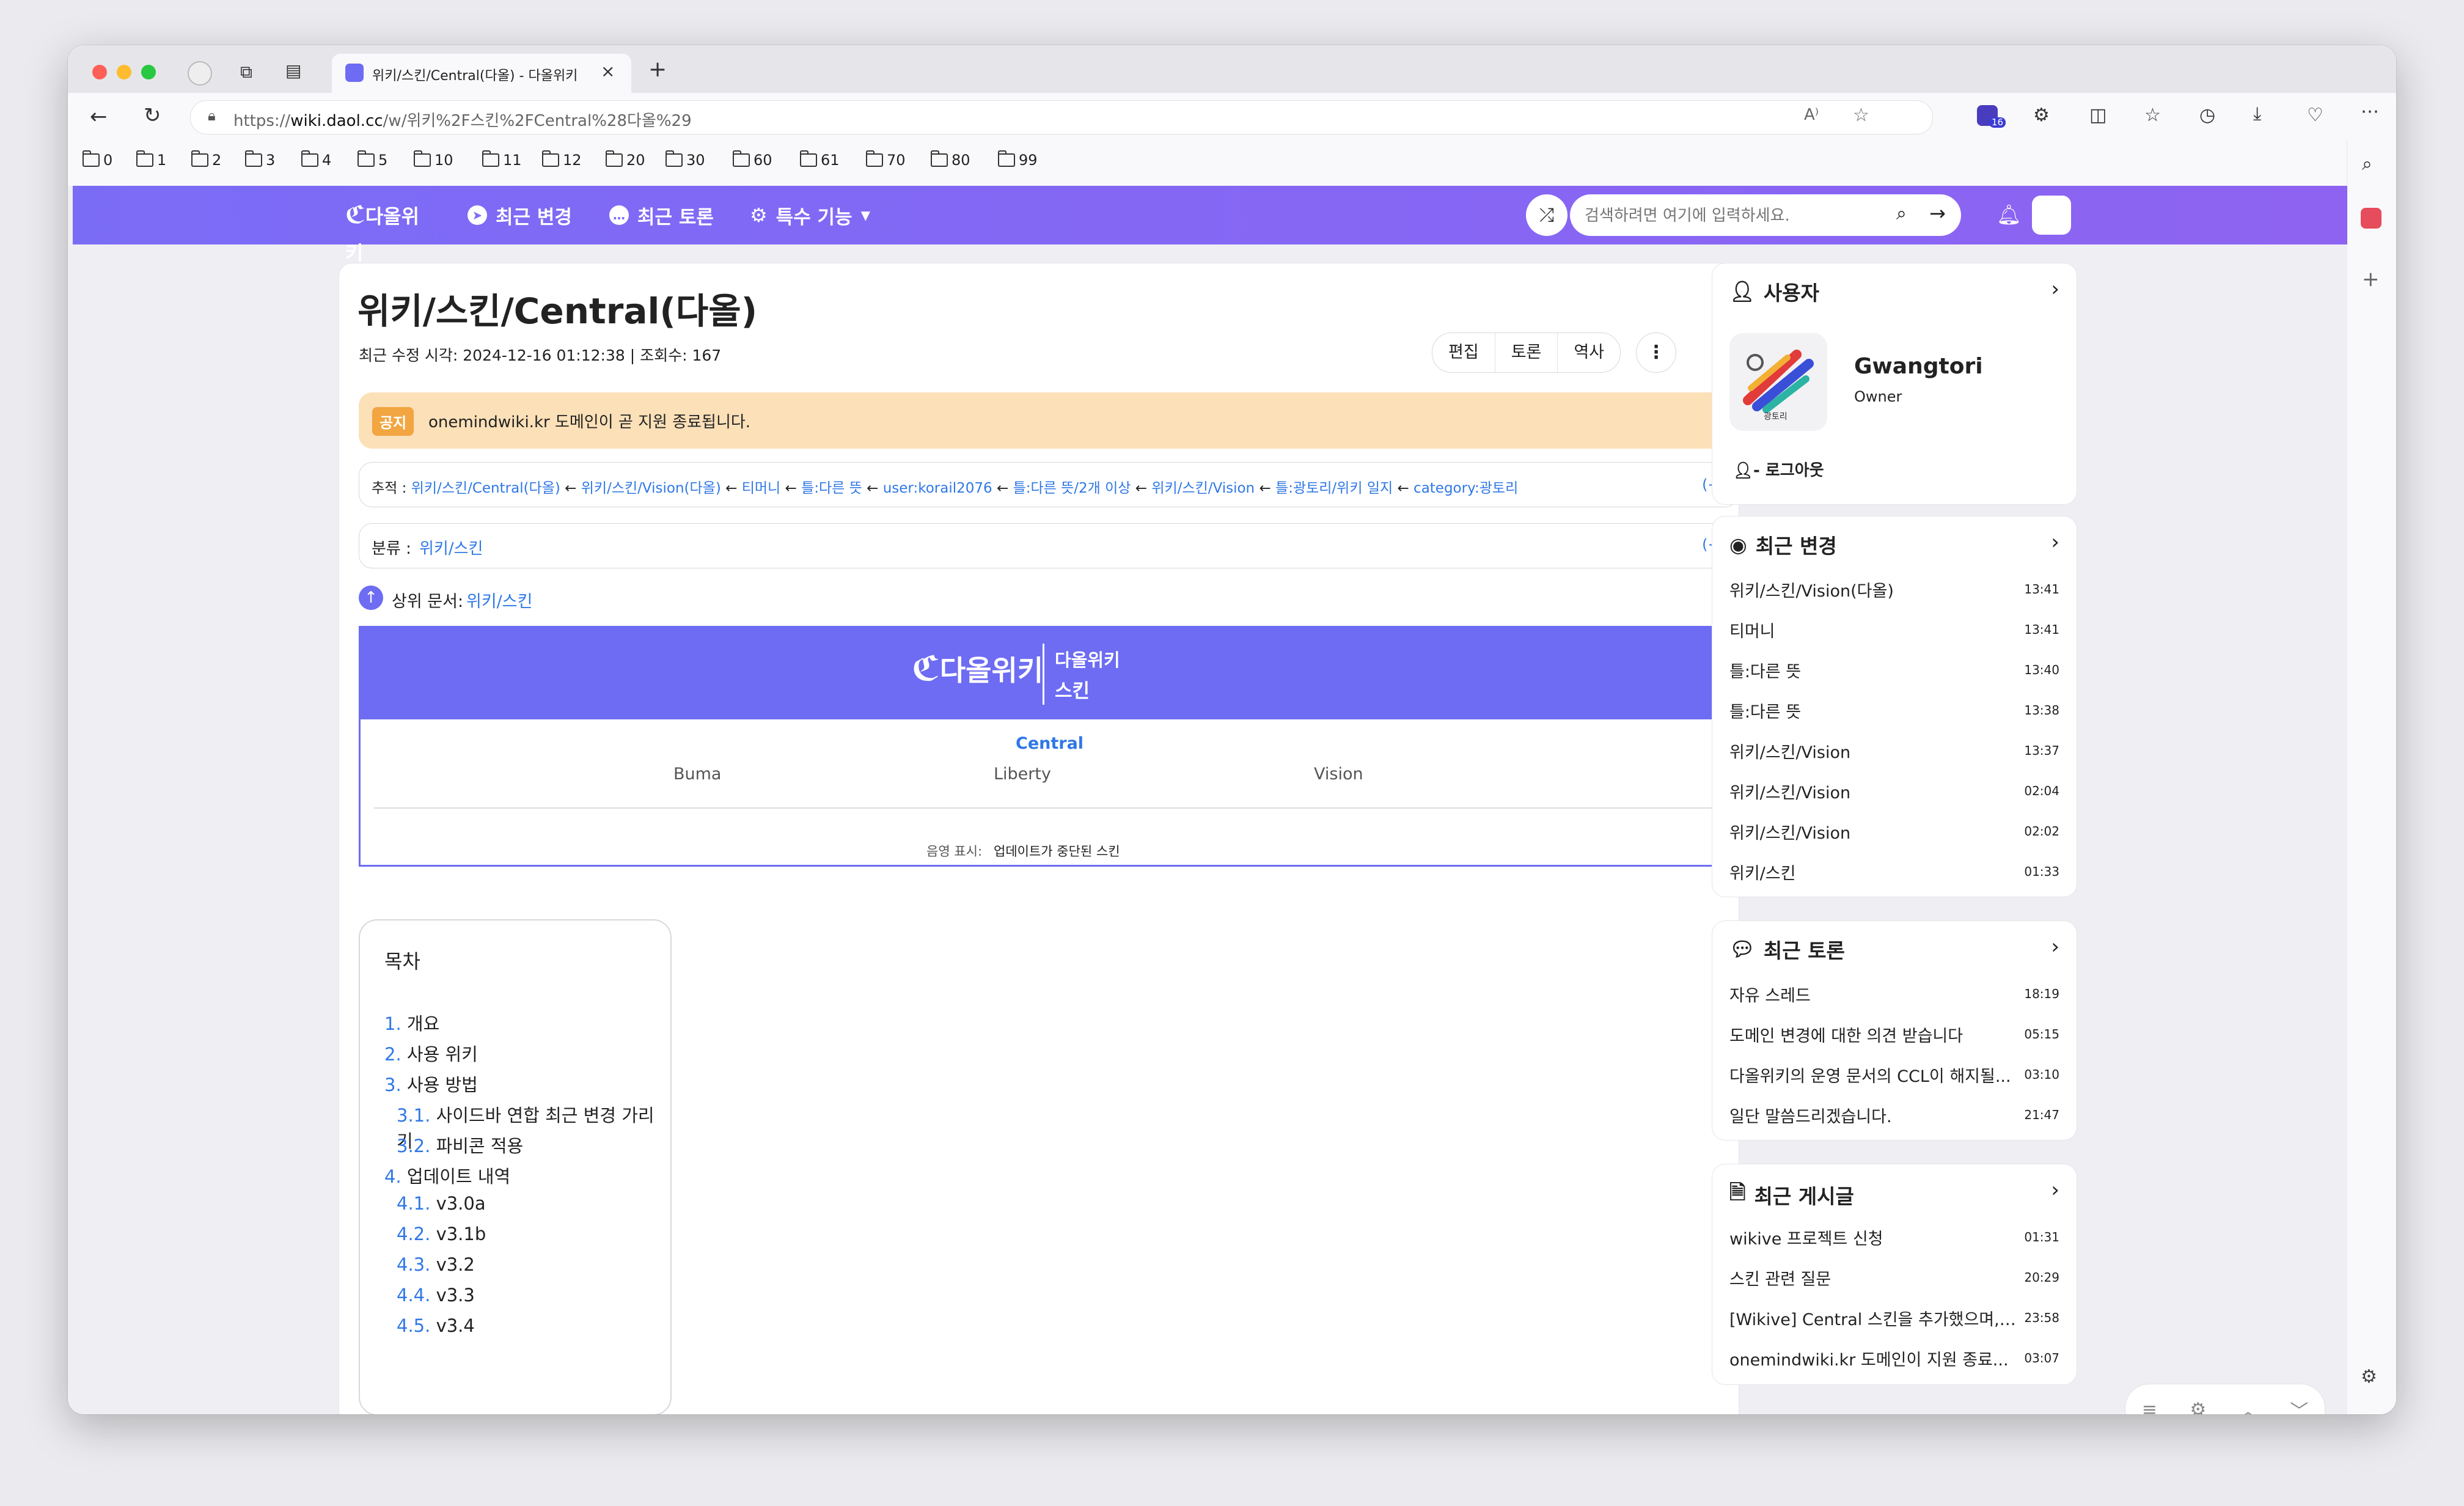 The height and width of the screenshot is (1506, 2464). Describe the element at coordinates (1018, 159) in the screenshot. I see `bookmark-folder: 99` at that location.